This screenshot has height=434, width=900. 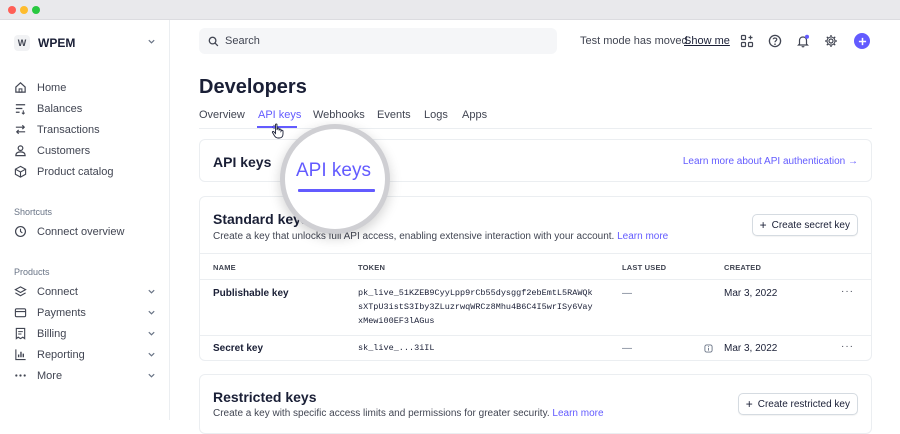 What do you see at coordinates (251, 293) in the screenshot?
I see `key-name: Publishable key` at bounding box center [251, 293].